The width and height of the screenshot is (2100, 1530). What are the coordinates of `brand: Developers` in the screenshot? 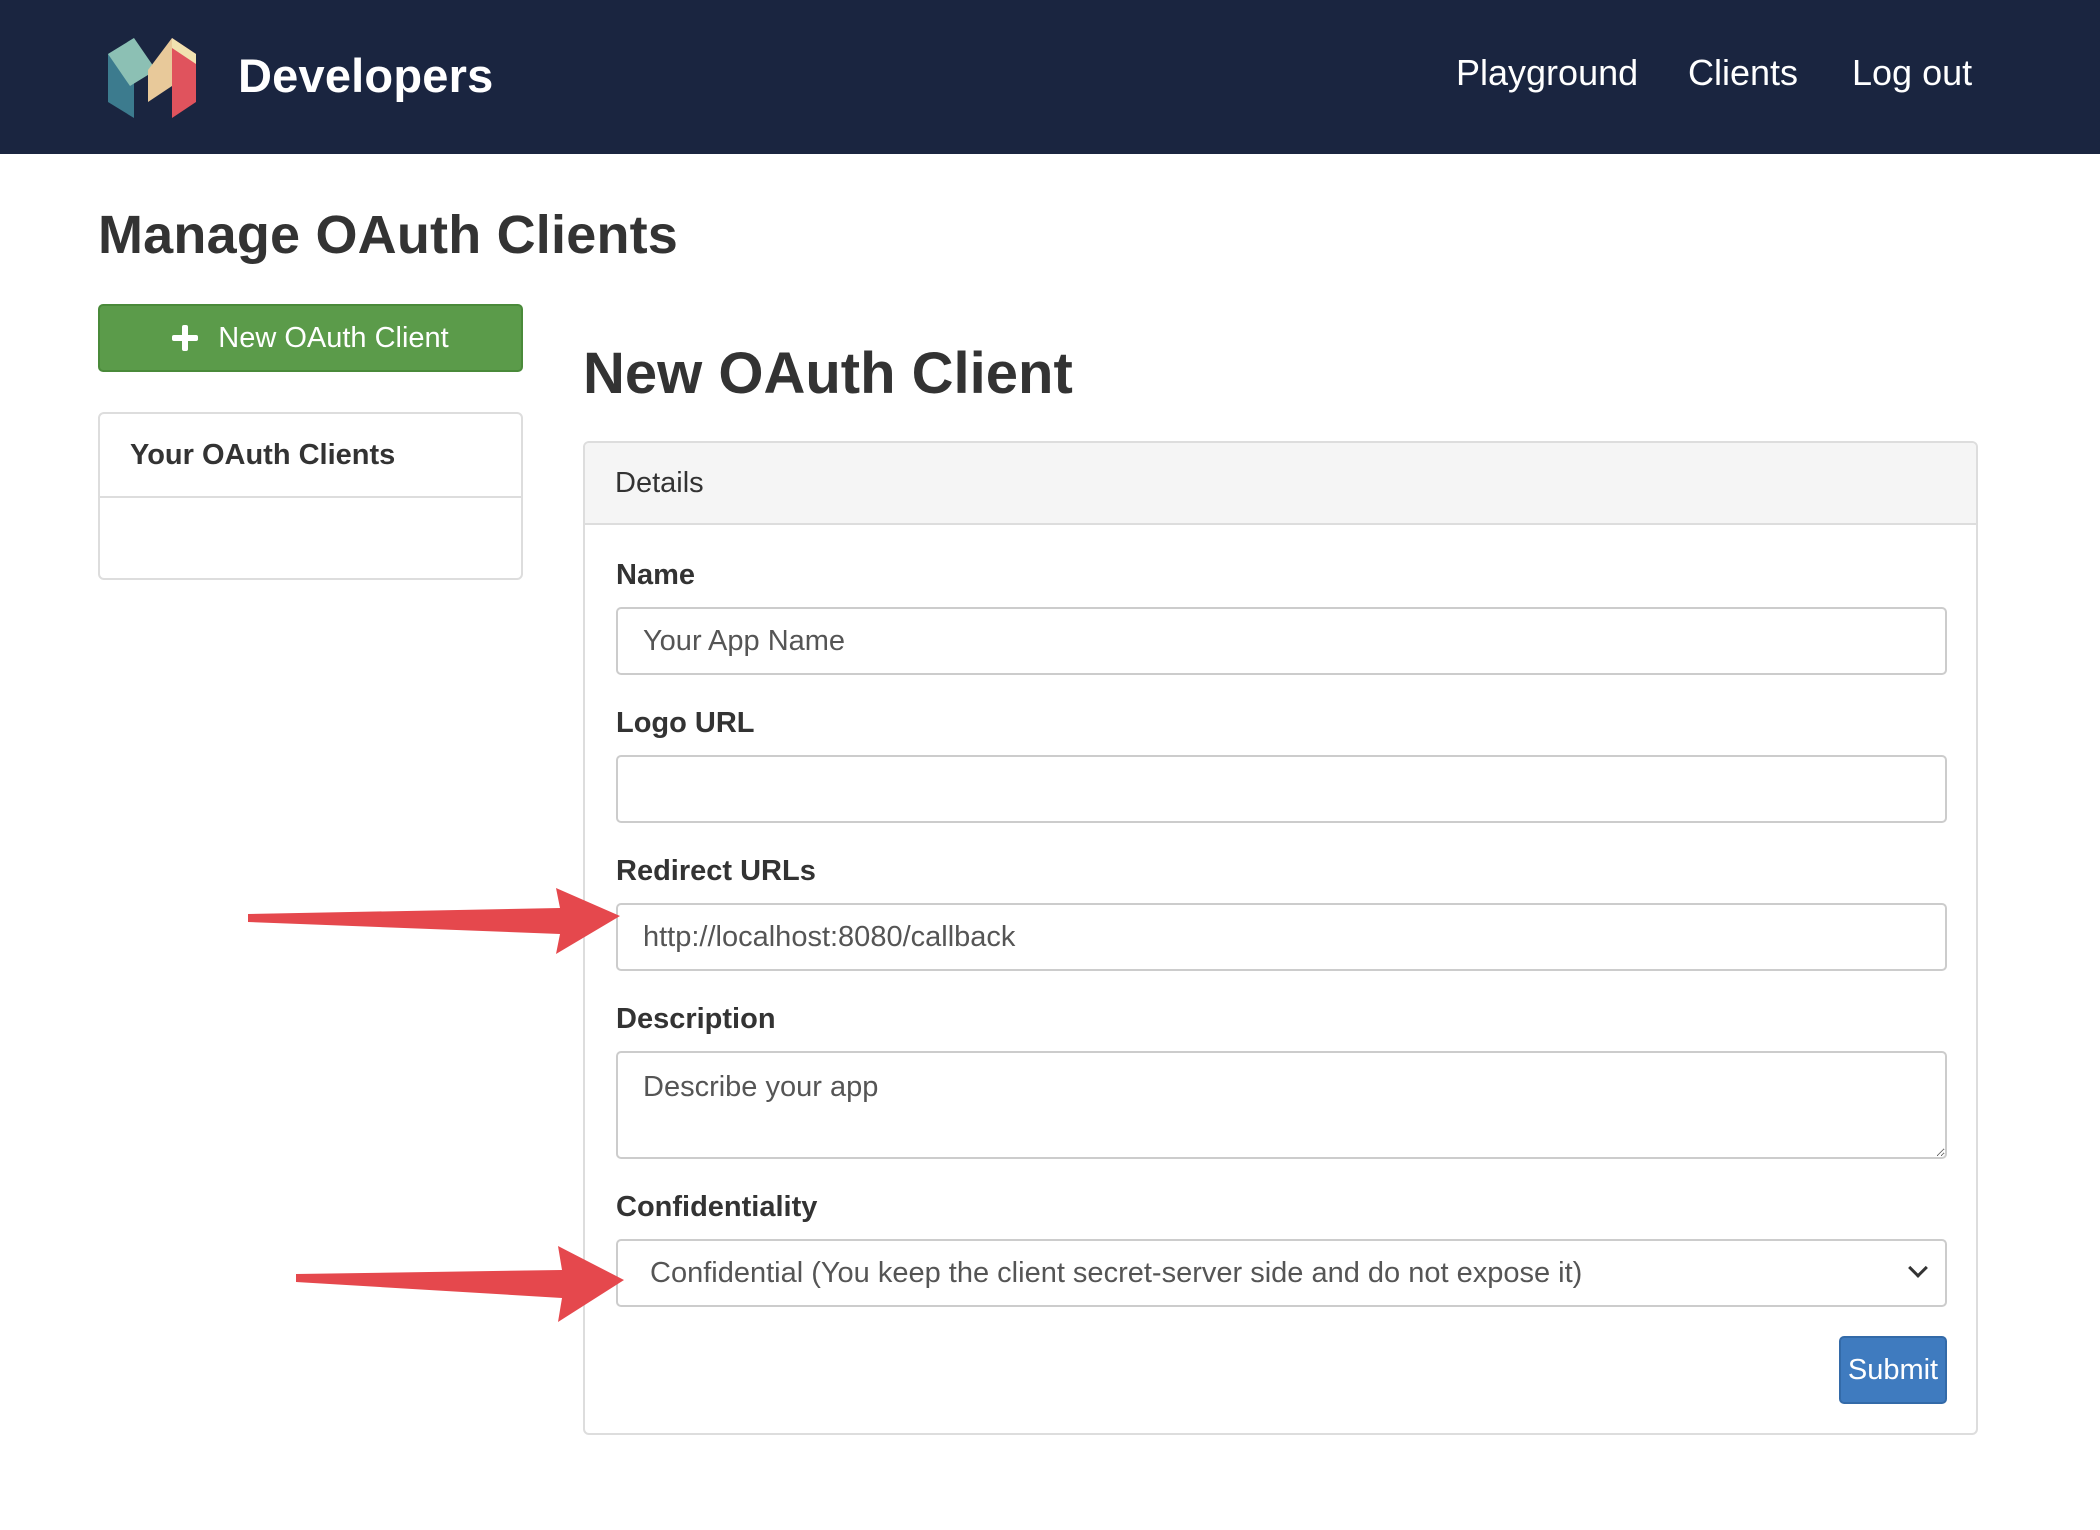 It's located at (298, 75).